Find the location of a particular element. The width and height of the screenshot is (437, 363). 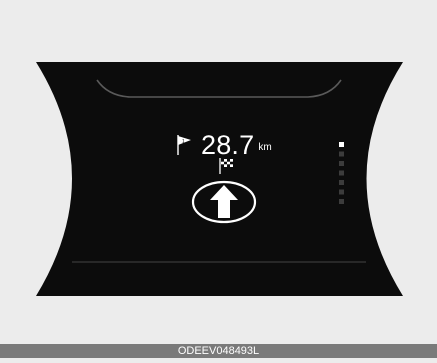

straight-arrow-icon is located at coordinates (224, 202).